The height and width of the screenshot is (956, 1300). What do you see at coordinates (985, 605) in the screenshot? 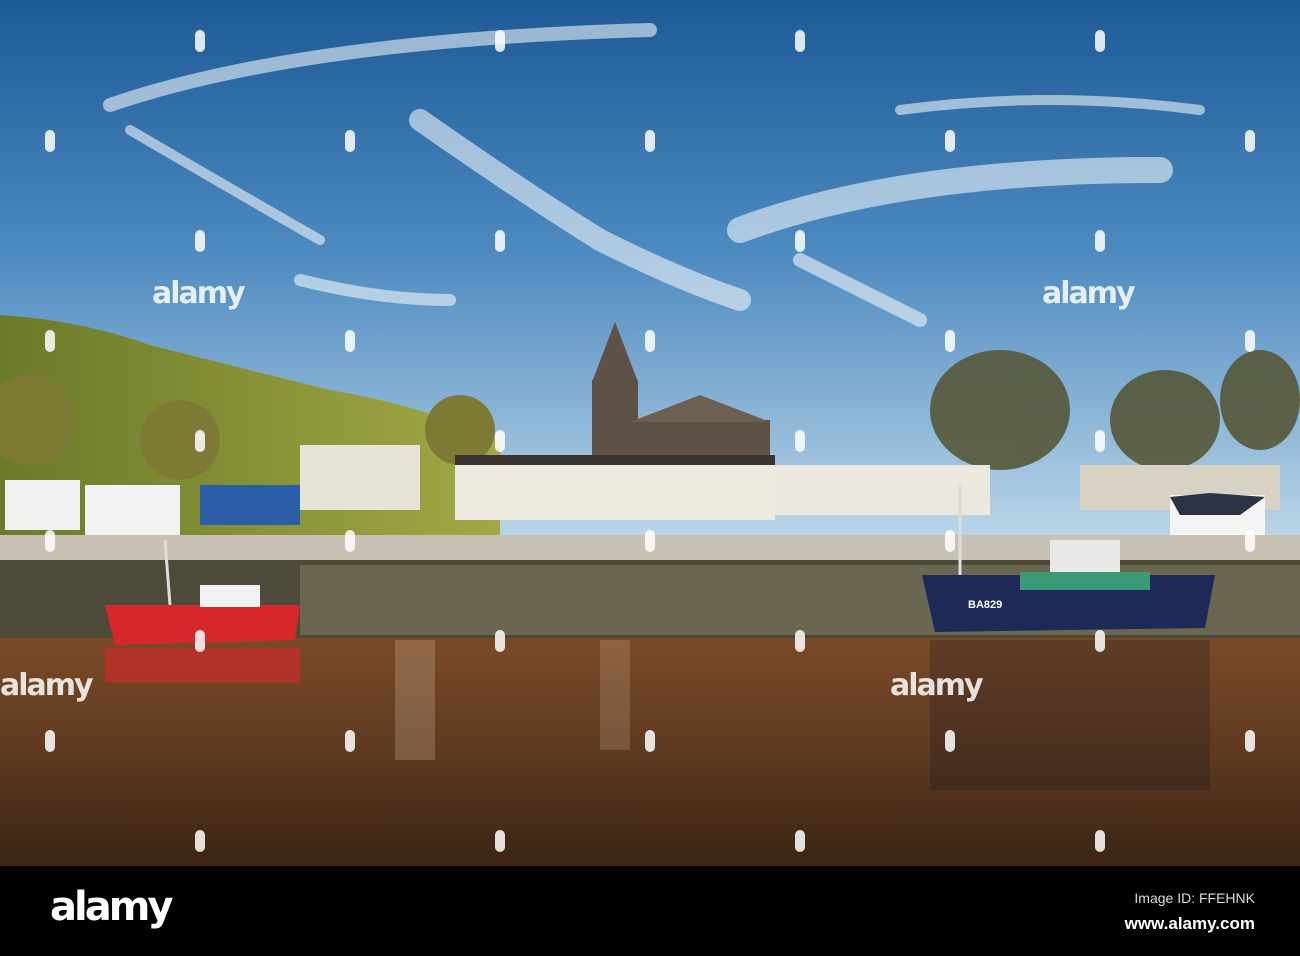
I see `boat-registration: BA829` at bounding box center [985, 605].